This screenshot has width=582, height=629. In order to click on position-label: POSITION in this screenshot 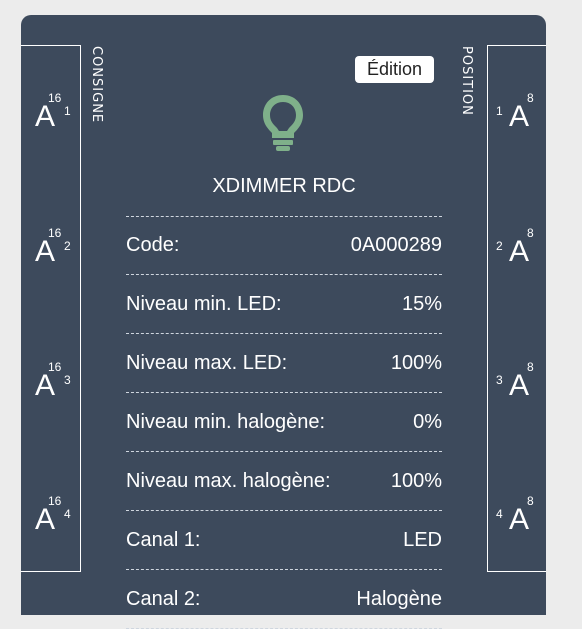, I will do `click(466, 81)`.